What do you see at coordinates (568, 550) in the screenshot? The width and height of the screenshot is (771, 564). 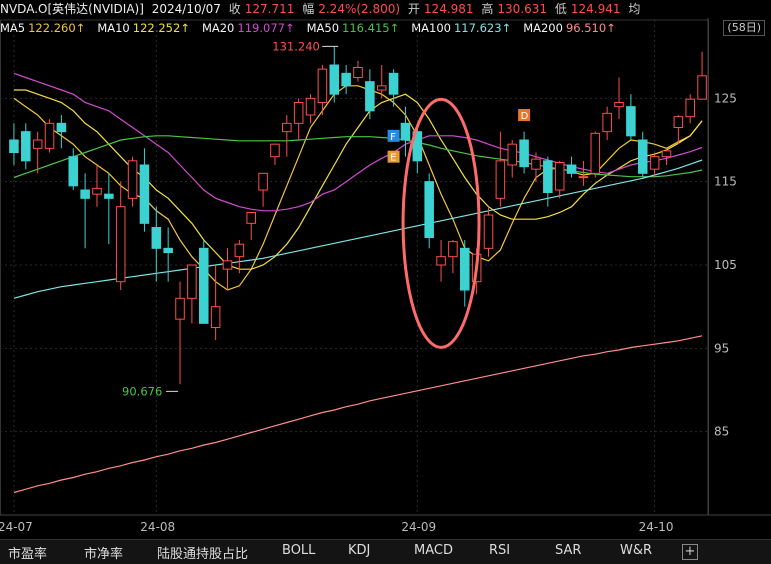 I see `tab-sar: SAR` at bounding box center [568, 550].